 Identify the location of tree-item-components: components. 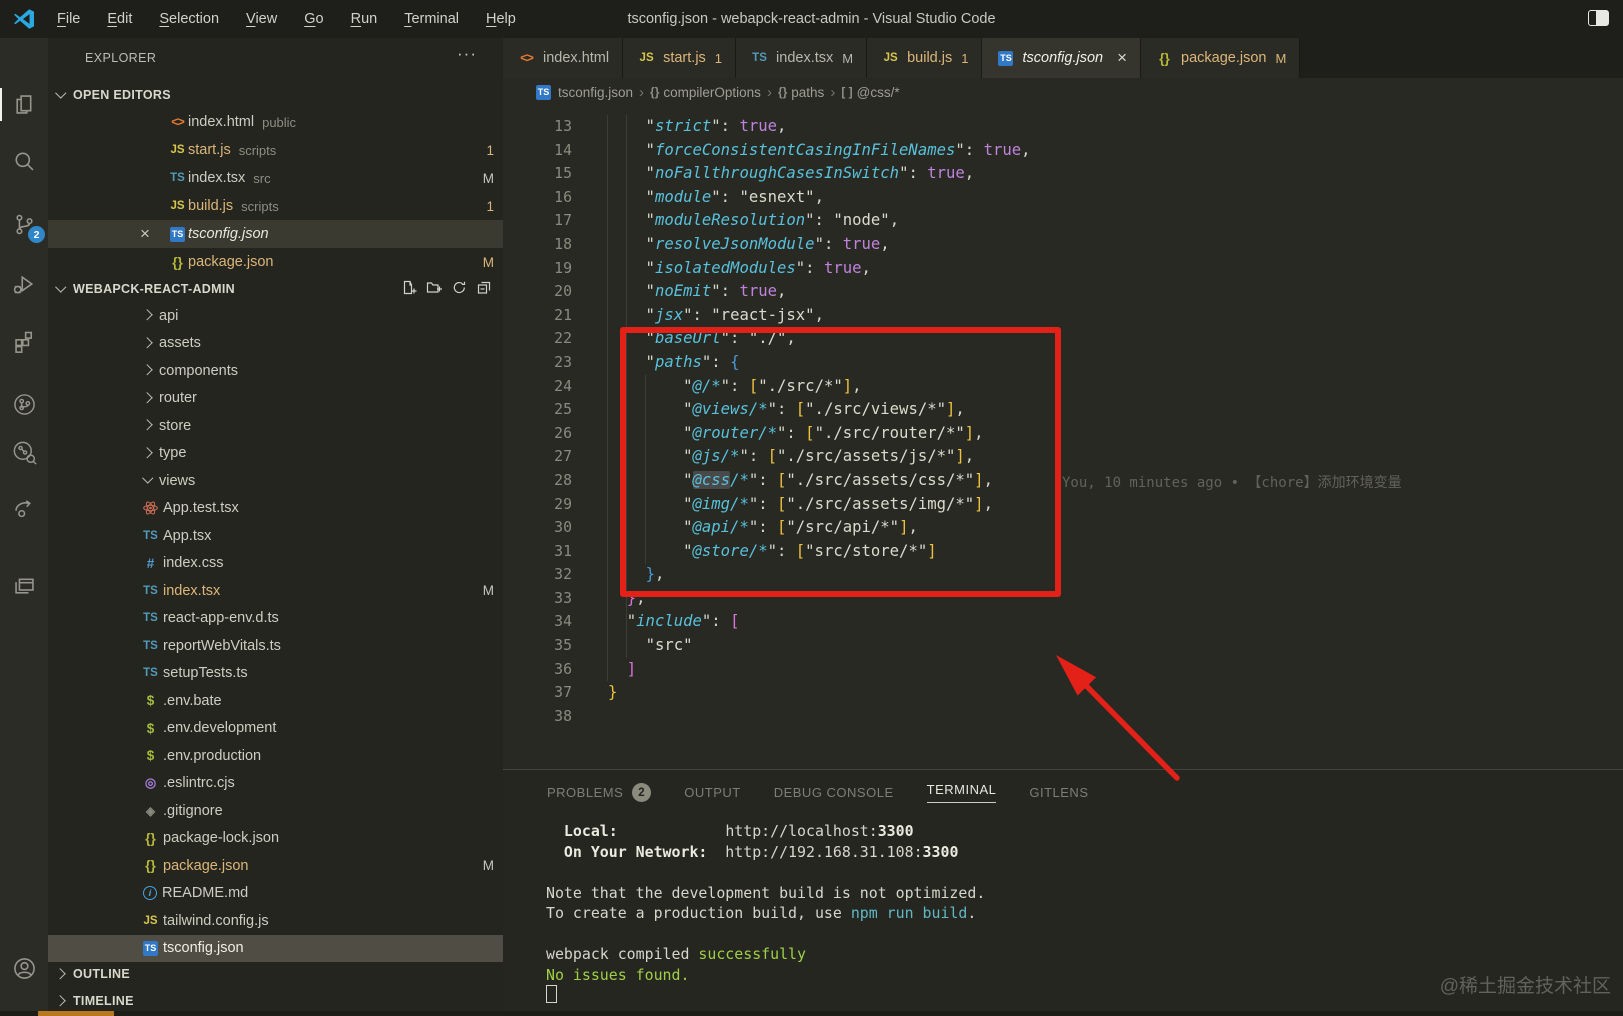
(275, 371).